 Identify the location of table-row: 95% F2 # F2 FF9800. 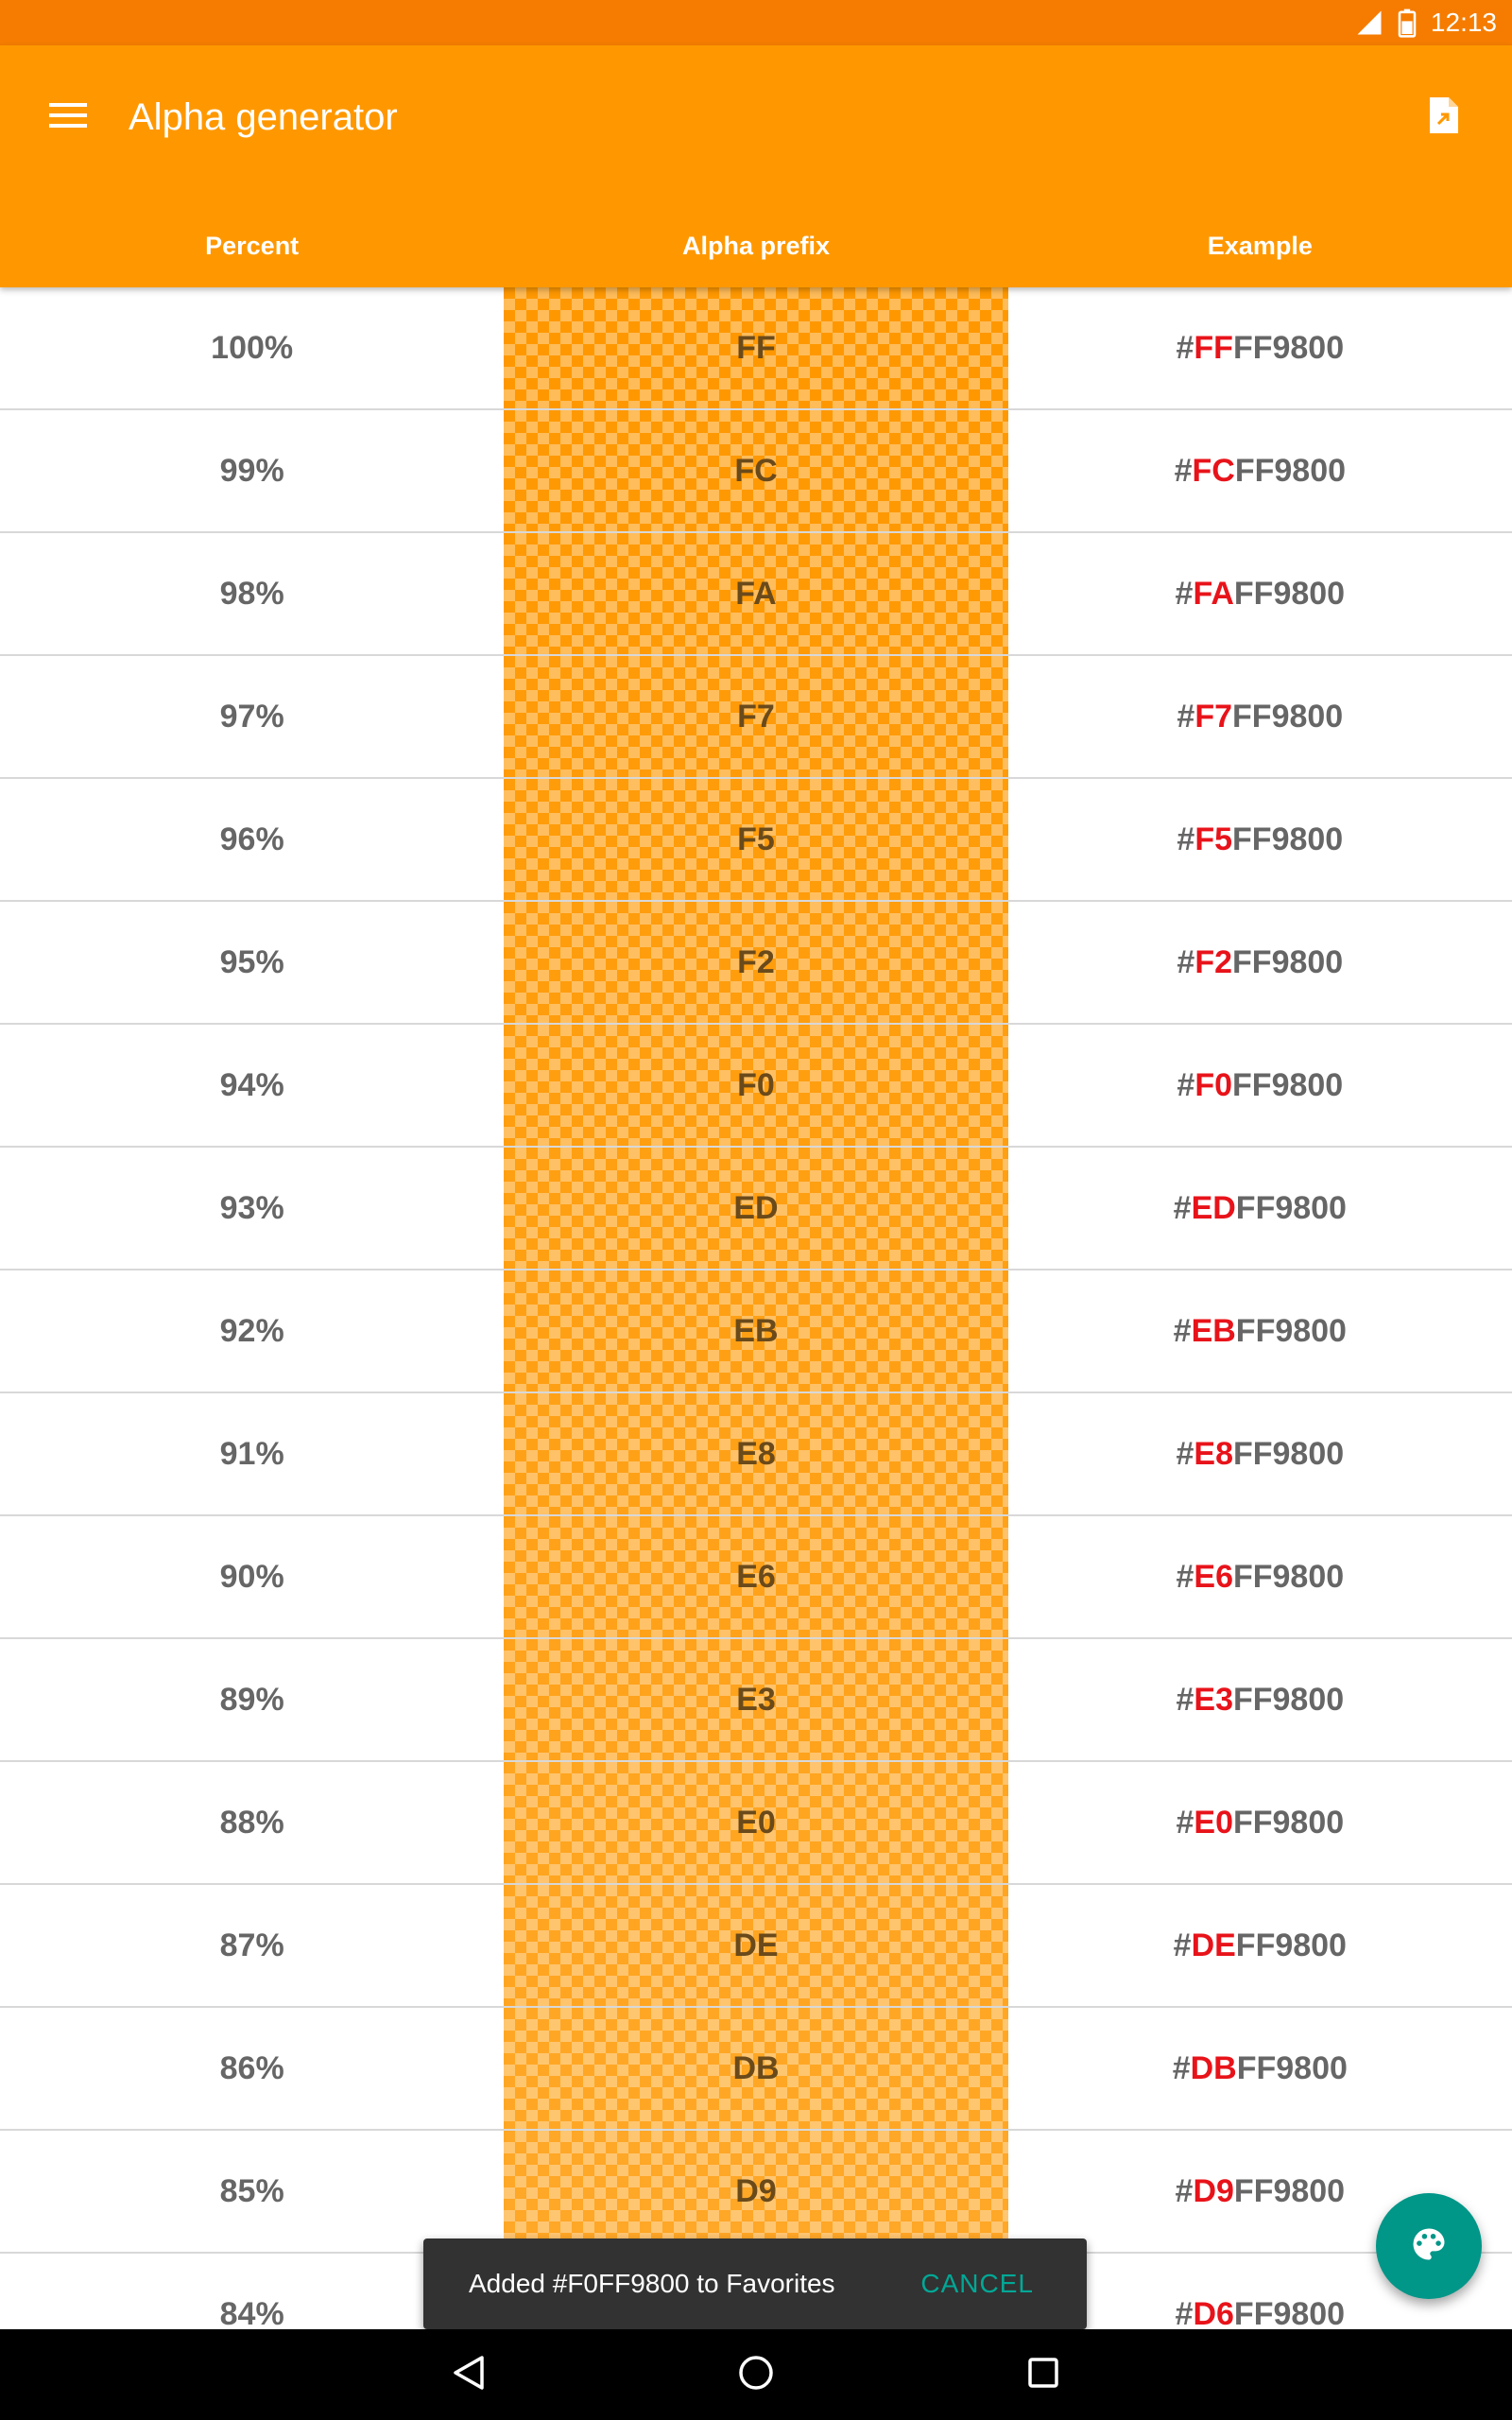
(756, 963).